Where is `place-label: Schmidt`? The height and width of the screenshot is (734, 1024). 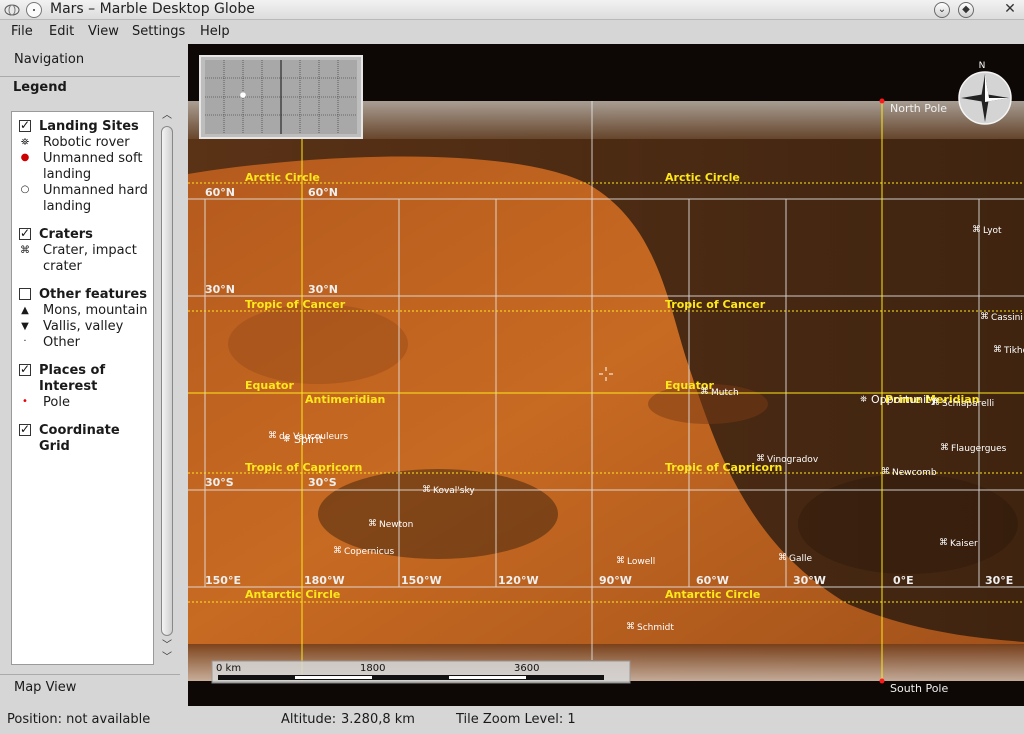 place-label: Schmidt is located at coordinates (655, 628).